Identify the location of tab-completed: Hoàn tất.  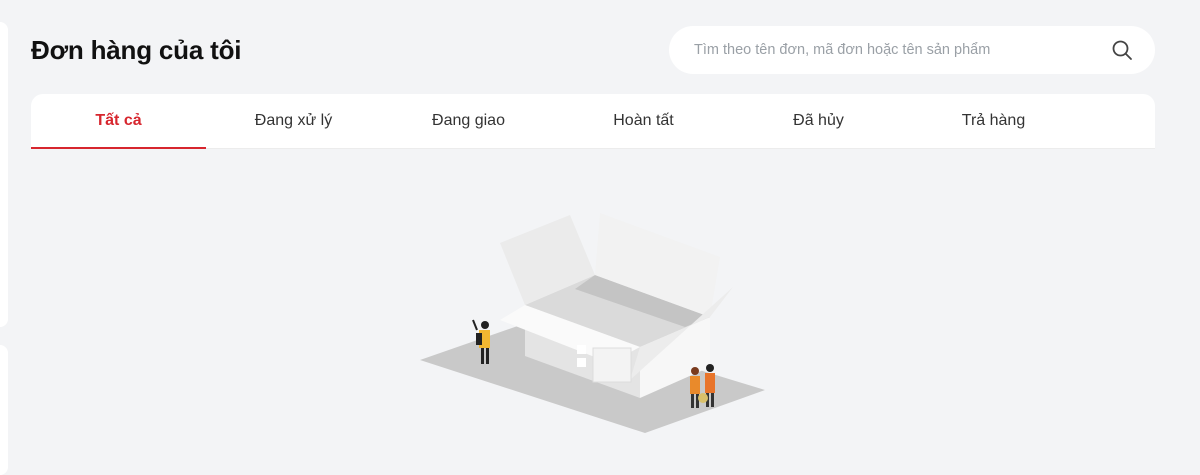
(643, 121).